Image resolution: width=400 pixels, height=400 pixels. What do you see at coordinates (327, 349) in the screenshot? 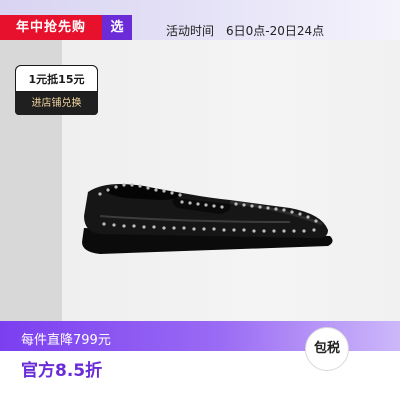
I see `tax-included-badge: 包税` at bounding box center [327, 349].